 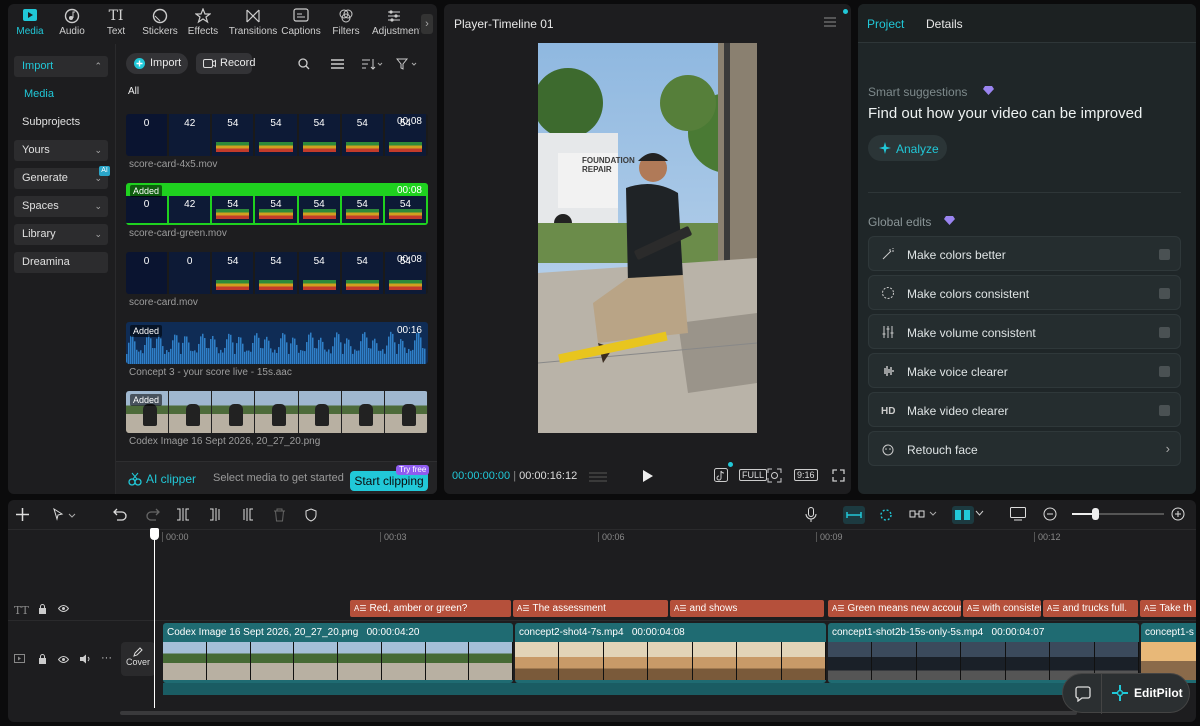 What do you see at coordinates (1002, 608) in the screenshot?
I see `text-clip: A☰ with consisten` at bounding box center [1002, 608].